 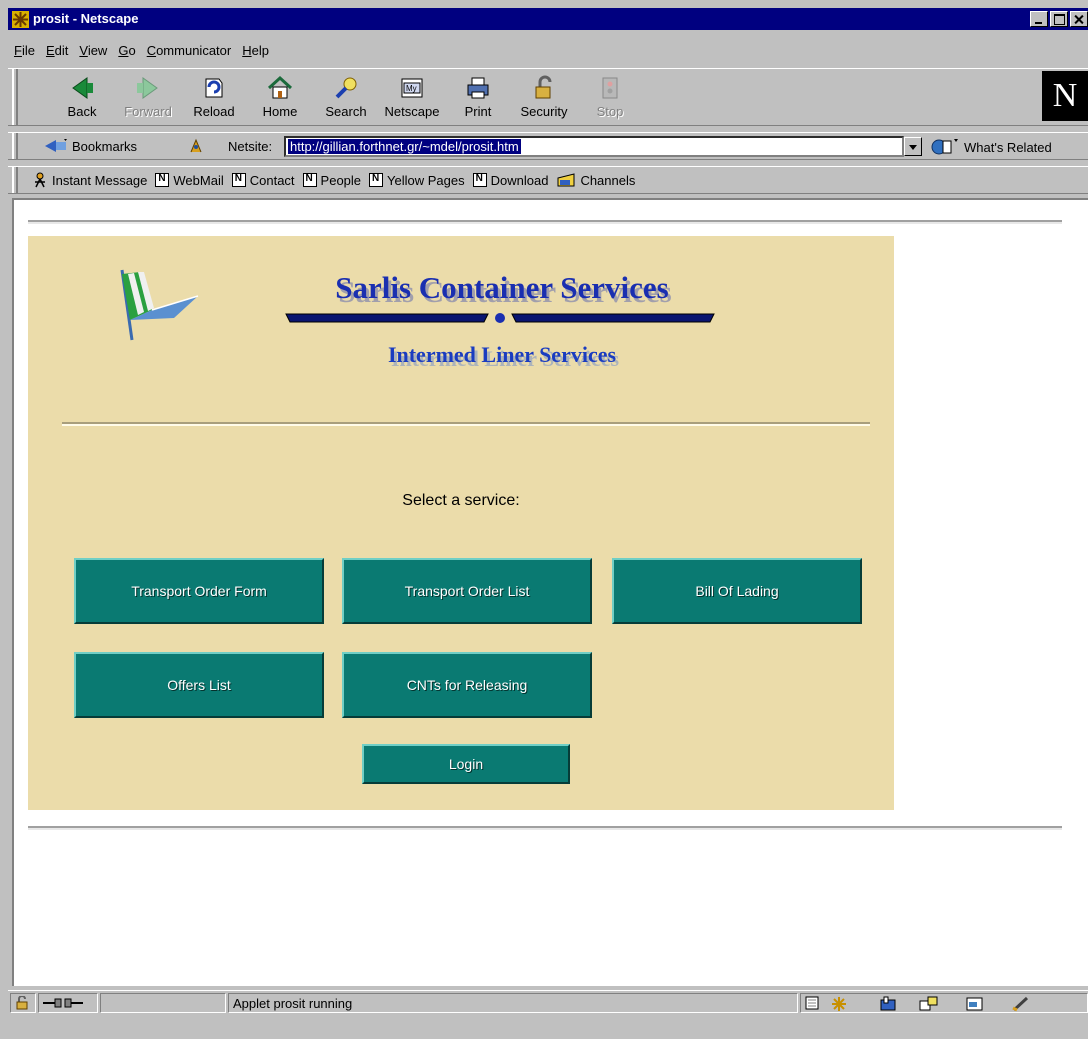 I want to click on search-button: Search, so click(x=346, y=99).